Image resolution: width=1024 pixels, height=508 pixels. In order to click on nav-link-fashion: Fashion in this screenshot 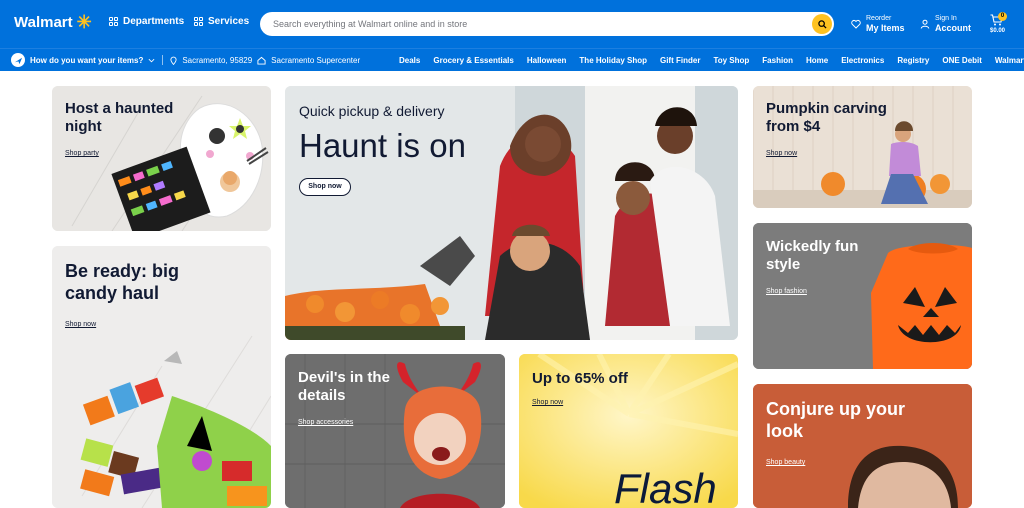, I will do `click(777, 60)`.